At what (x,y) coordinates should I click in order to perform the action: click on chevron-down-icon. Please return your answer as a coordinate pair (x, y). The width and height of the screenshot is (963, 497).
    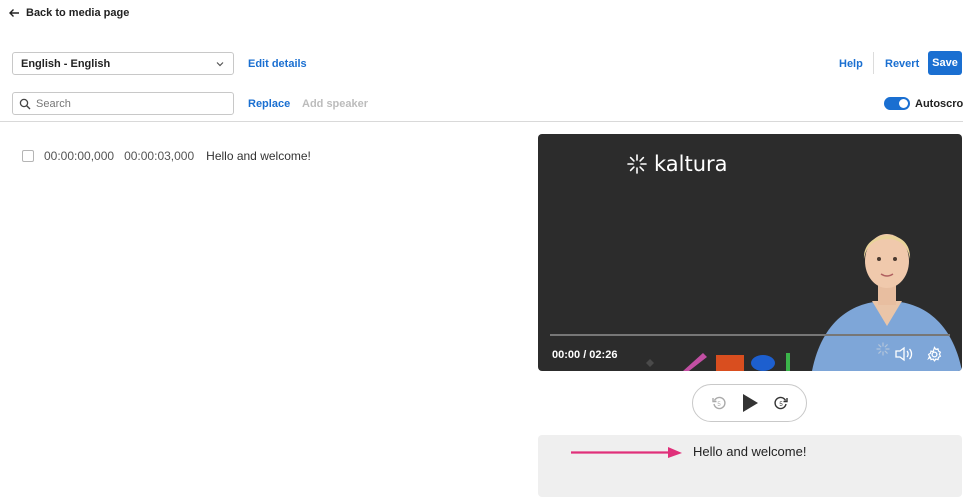
    Looking at the image, I should click on (220, 63).